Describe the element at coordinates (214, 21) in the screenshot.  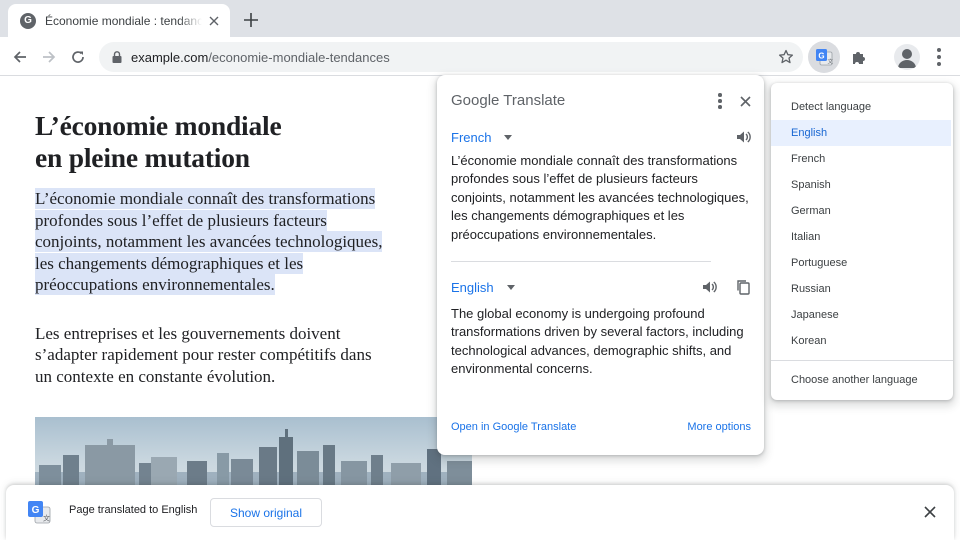
I see `tab-close-icon` at that location.